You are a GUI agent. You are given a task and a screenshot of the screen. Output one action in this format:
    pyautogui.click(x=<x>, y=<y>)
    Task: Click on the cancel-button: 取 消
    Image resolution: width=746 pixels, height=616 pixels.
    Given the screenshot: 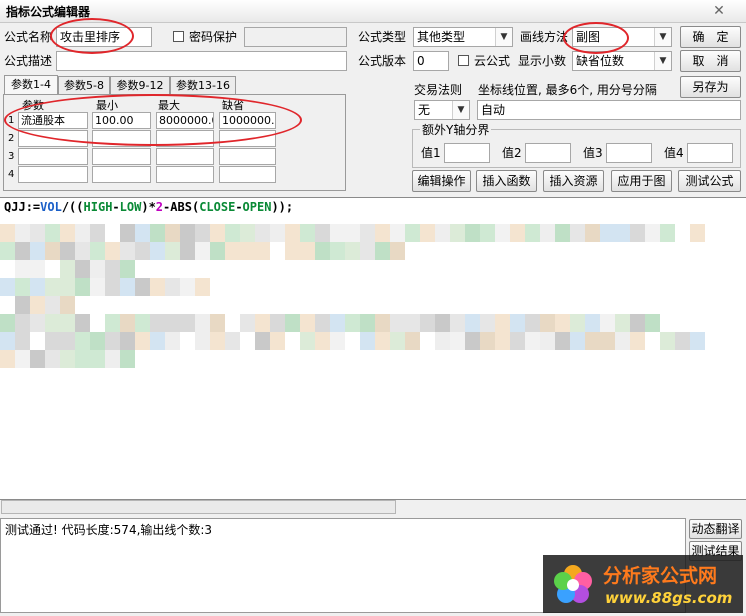 What is the action you would take?
    pyautogui.click(x=710, y=61)
    